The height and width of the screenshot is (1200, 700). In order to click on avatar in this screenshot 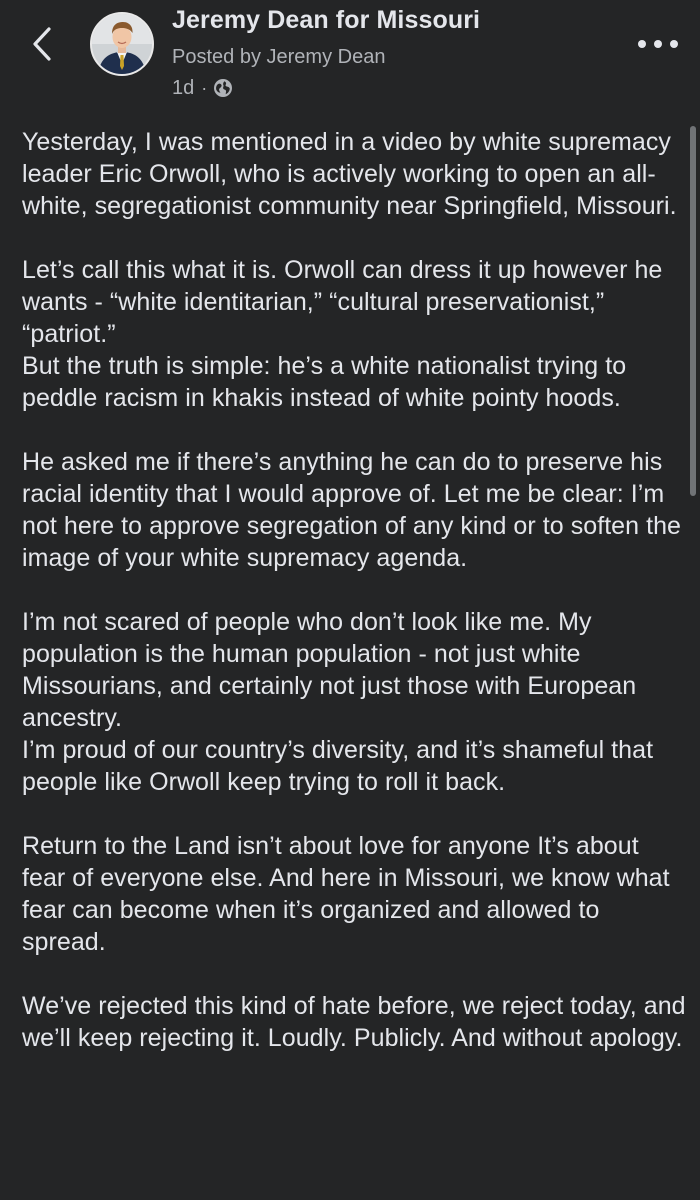, I will do `click(122, 44)`.